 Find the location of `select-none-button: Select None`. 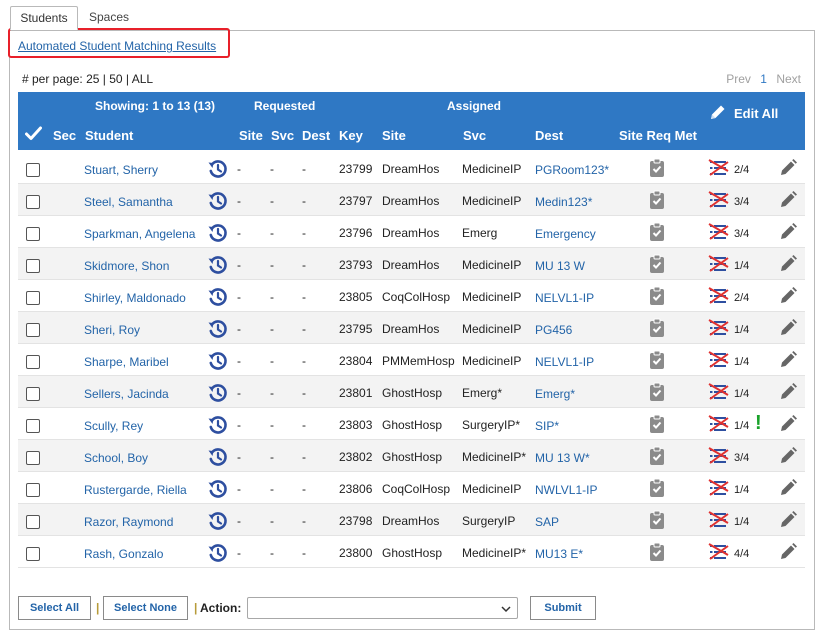

select-none-button: Select None is located at coordinates (145, 608).